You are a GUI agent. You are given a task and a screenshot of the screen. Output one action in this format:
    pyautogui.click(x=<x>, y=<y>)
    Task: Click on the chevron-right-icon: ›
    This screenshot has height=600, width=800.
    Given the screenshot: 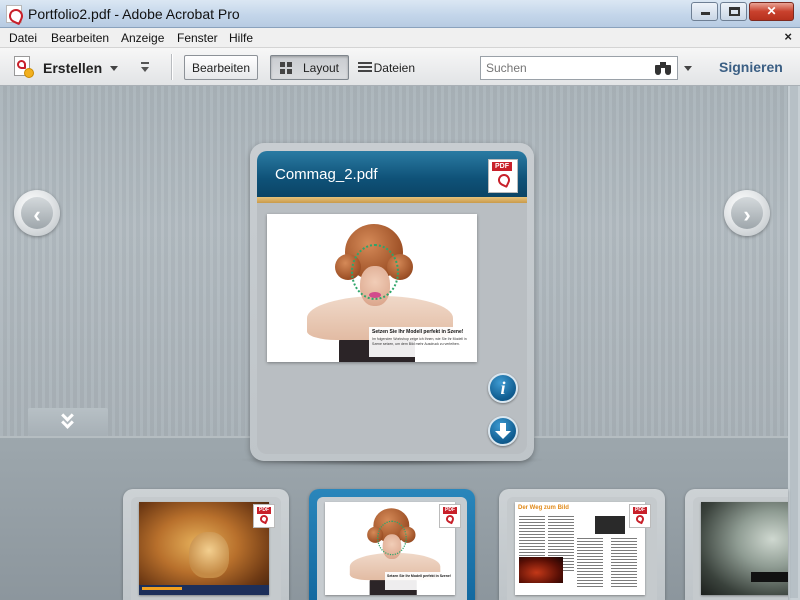 What is the action you would take?
    pyautogui.click(x=747, y=214)
    